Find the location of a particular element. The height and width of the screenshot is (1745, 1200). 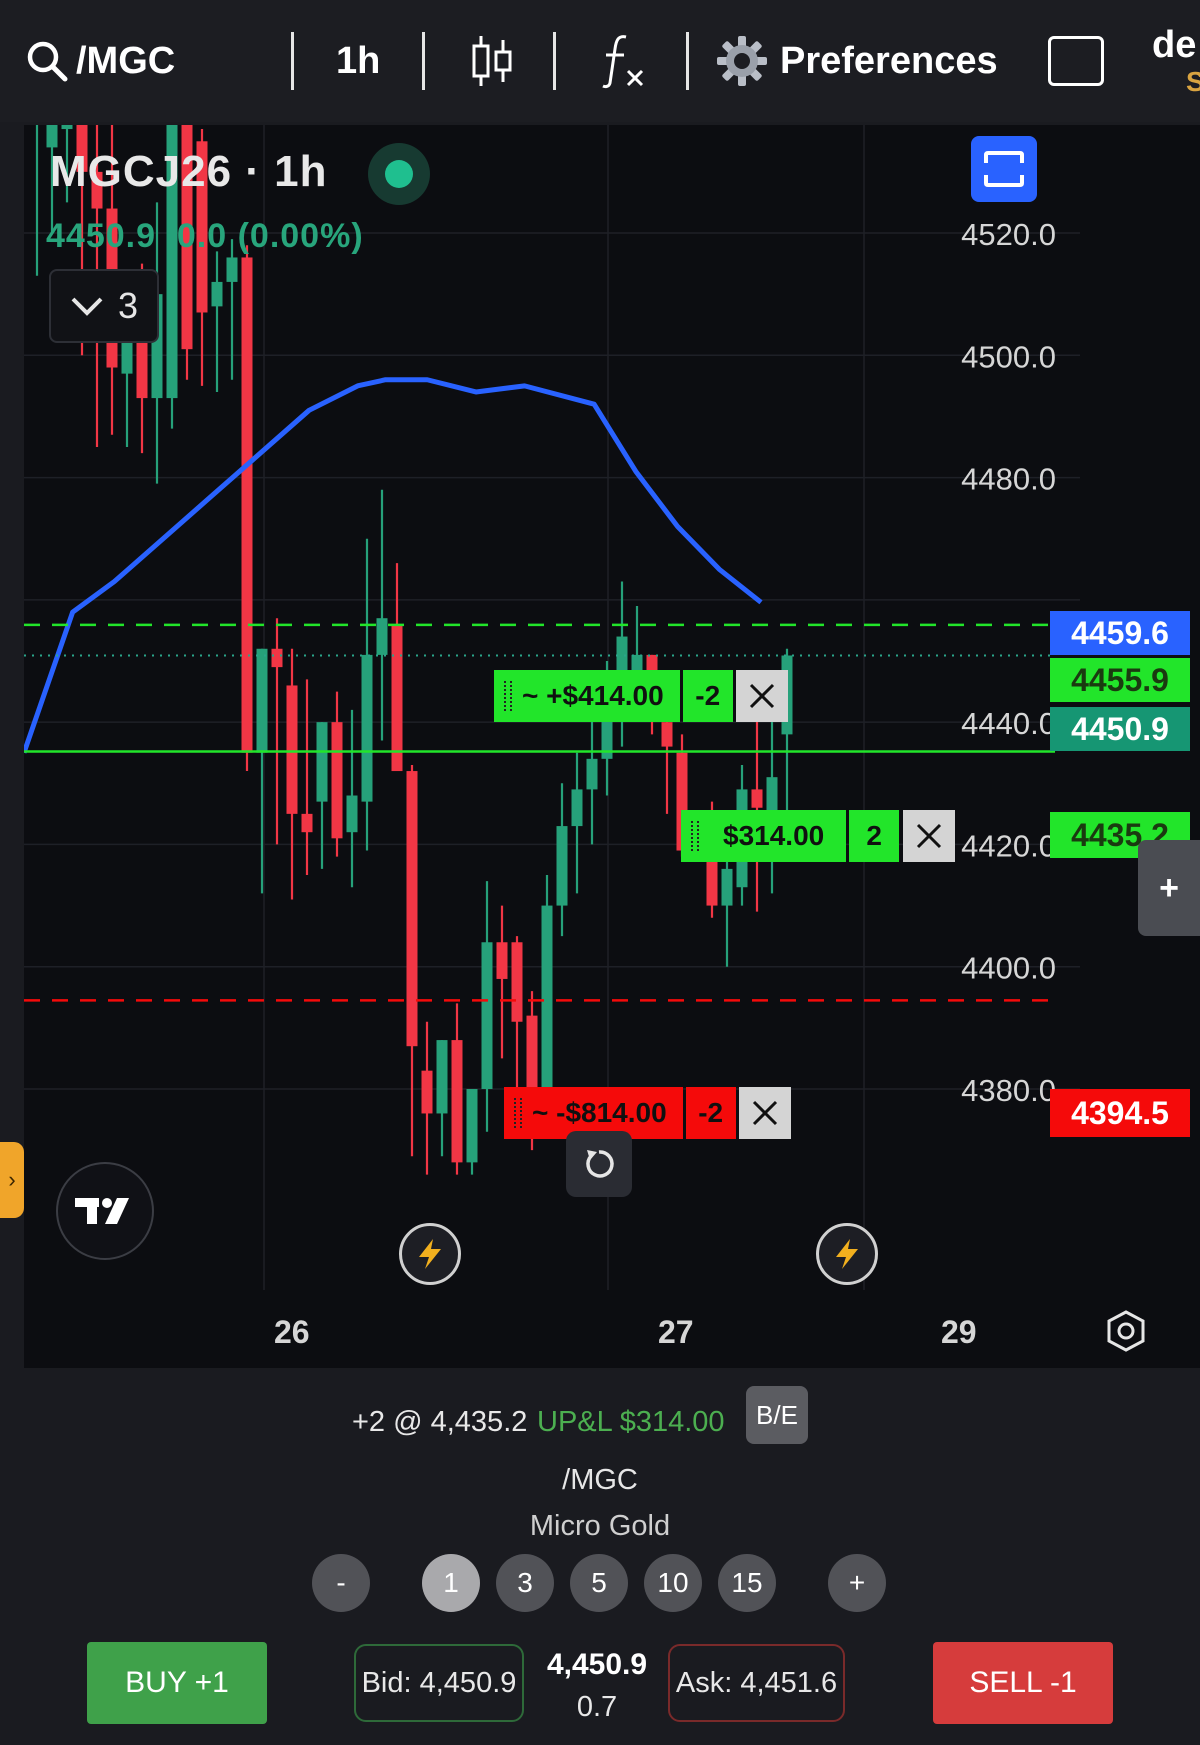

reset-icon is located at coordinates (600, 1164).